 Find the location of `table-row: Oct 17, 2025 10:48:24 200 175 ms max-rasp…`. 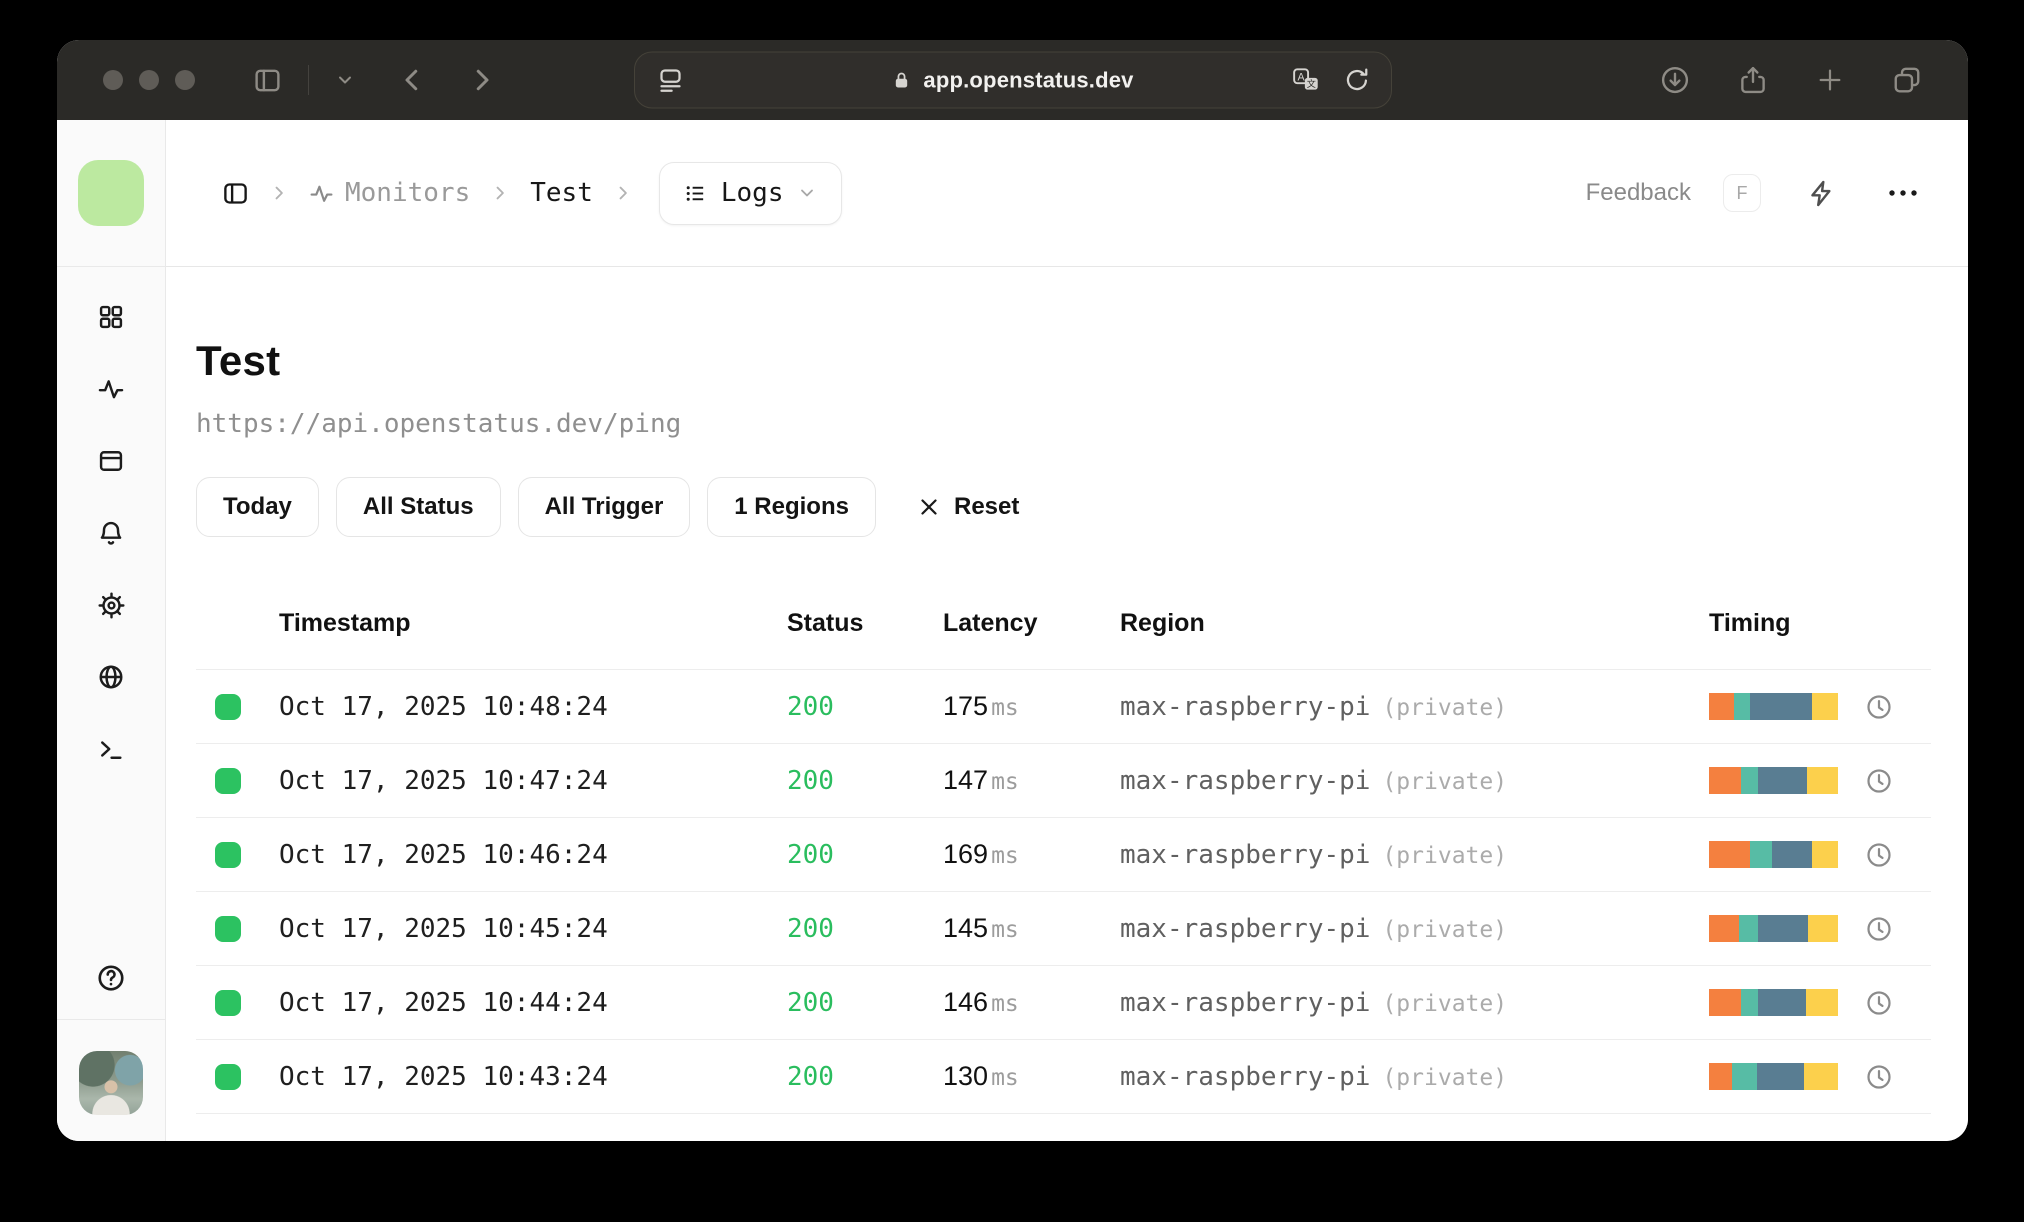

table-row: Oct 17, 2025 10:48:24 200 175 ms max-rasp… is located at coordinates (1063, 706).